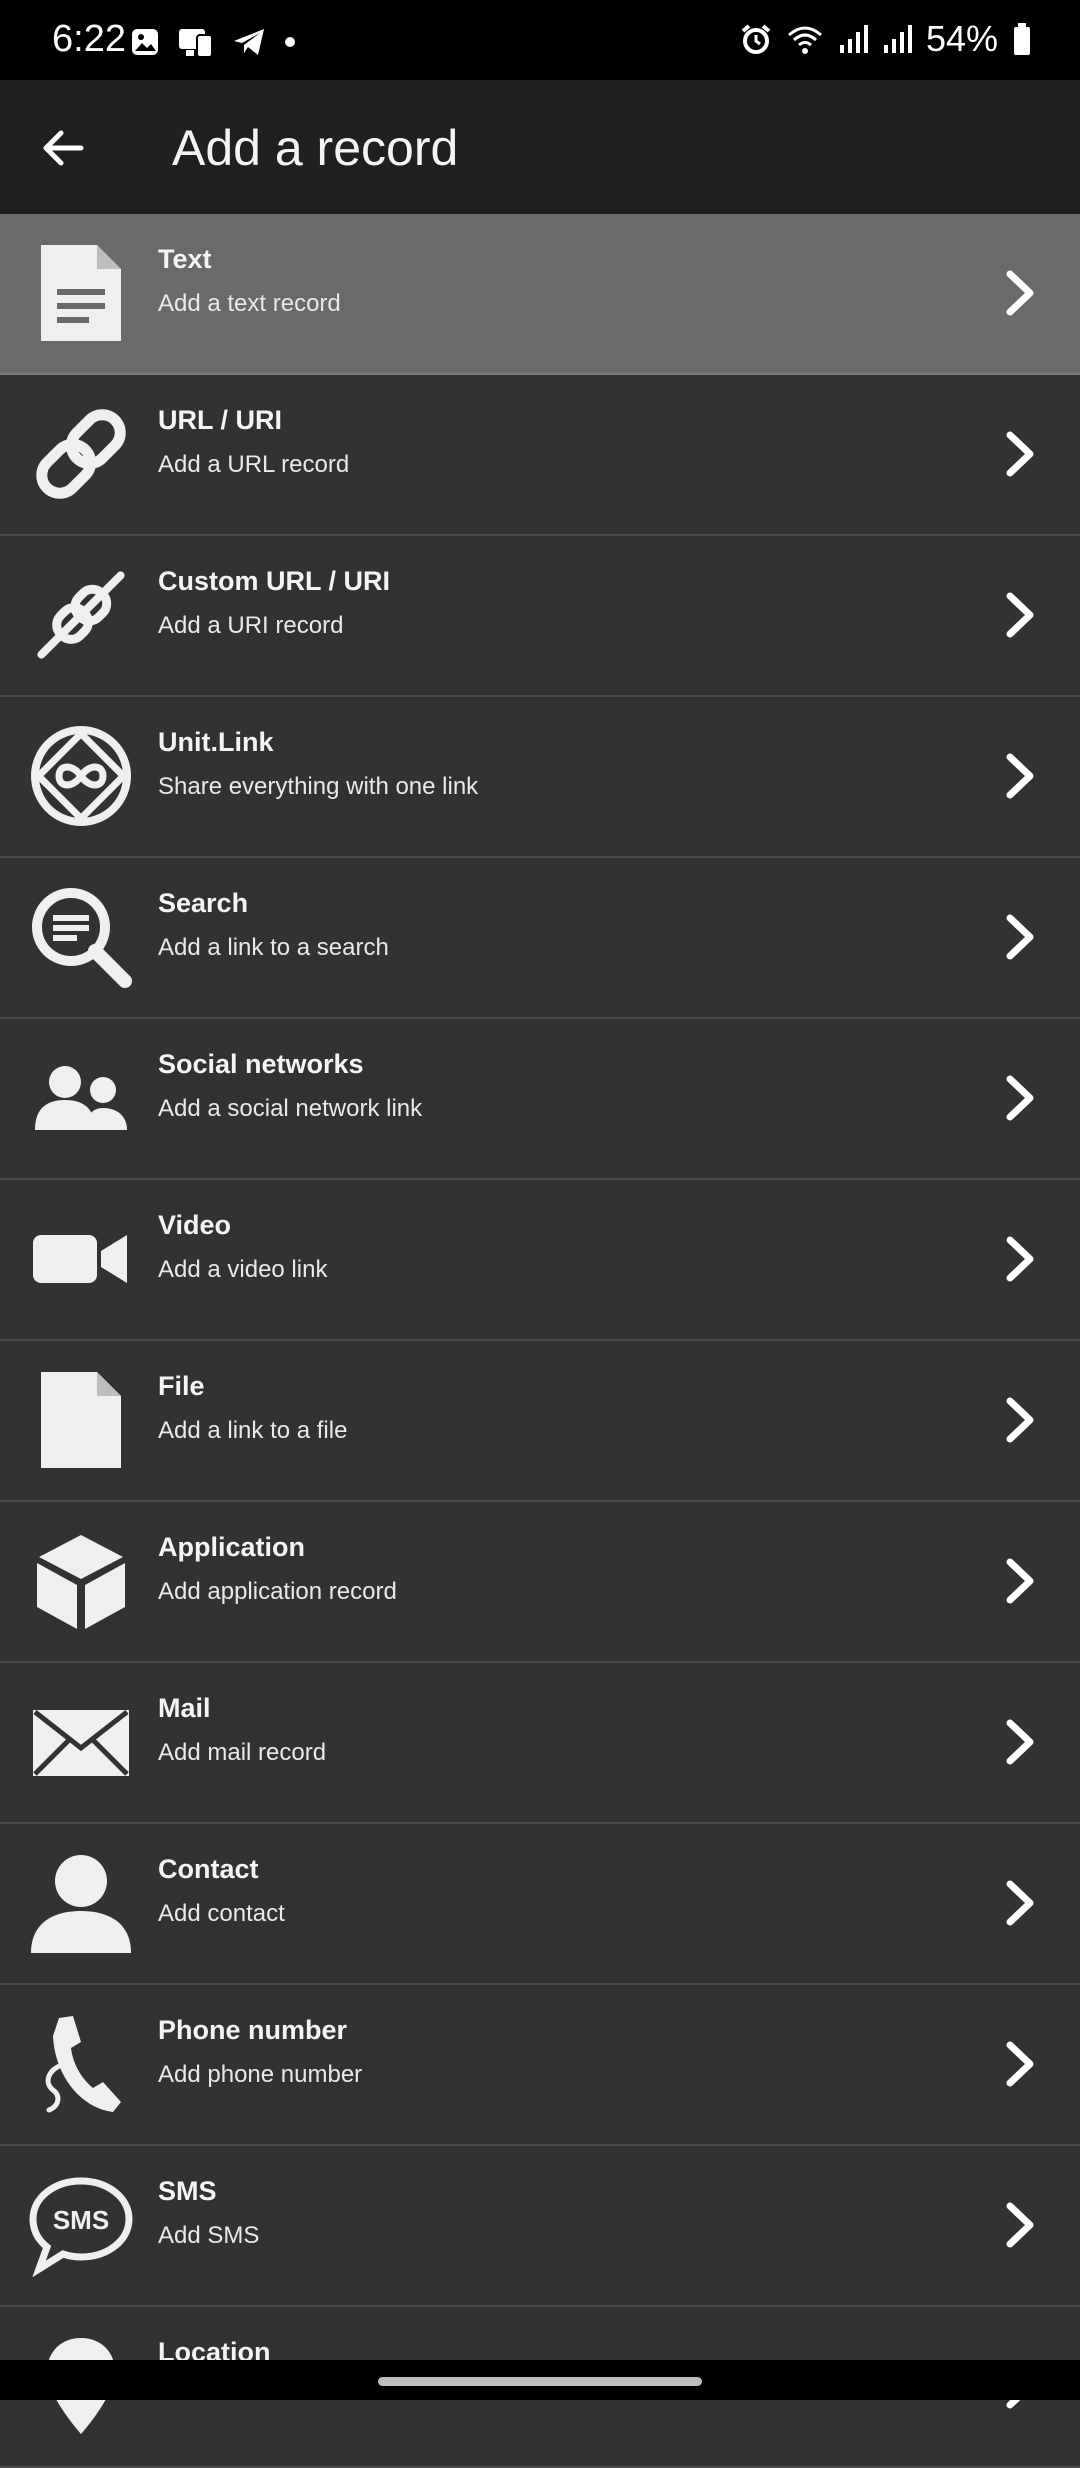 This screenshot has width=1080, height=2468. What do you see at coordinates (216, 742) in the screenshot?
I see `item-title: Unit.Link` at bounding box center [216, 742].